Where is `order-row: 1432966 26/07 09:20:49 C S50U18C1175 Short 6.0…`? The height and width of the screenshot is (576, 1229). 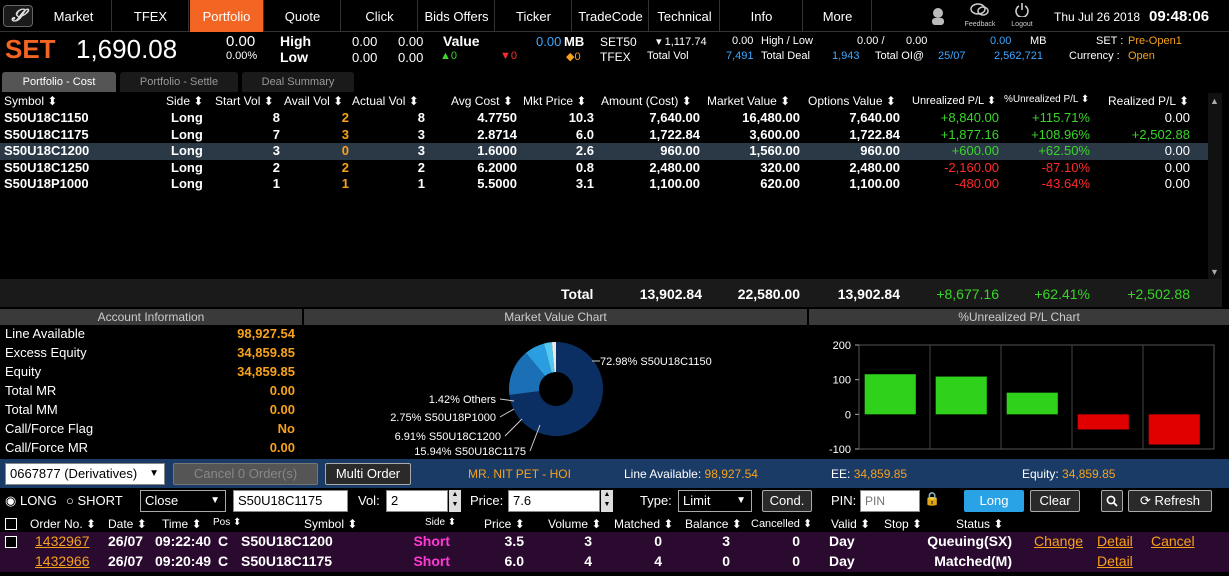 order-row: 1432966 26/07 09:20:49 C S50U18C1175 Short 6.0… is located at coordinates (614, 562).